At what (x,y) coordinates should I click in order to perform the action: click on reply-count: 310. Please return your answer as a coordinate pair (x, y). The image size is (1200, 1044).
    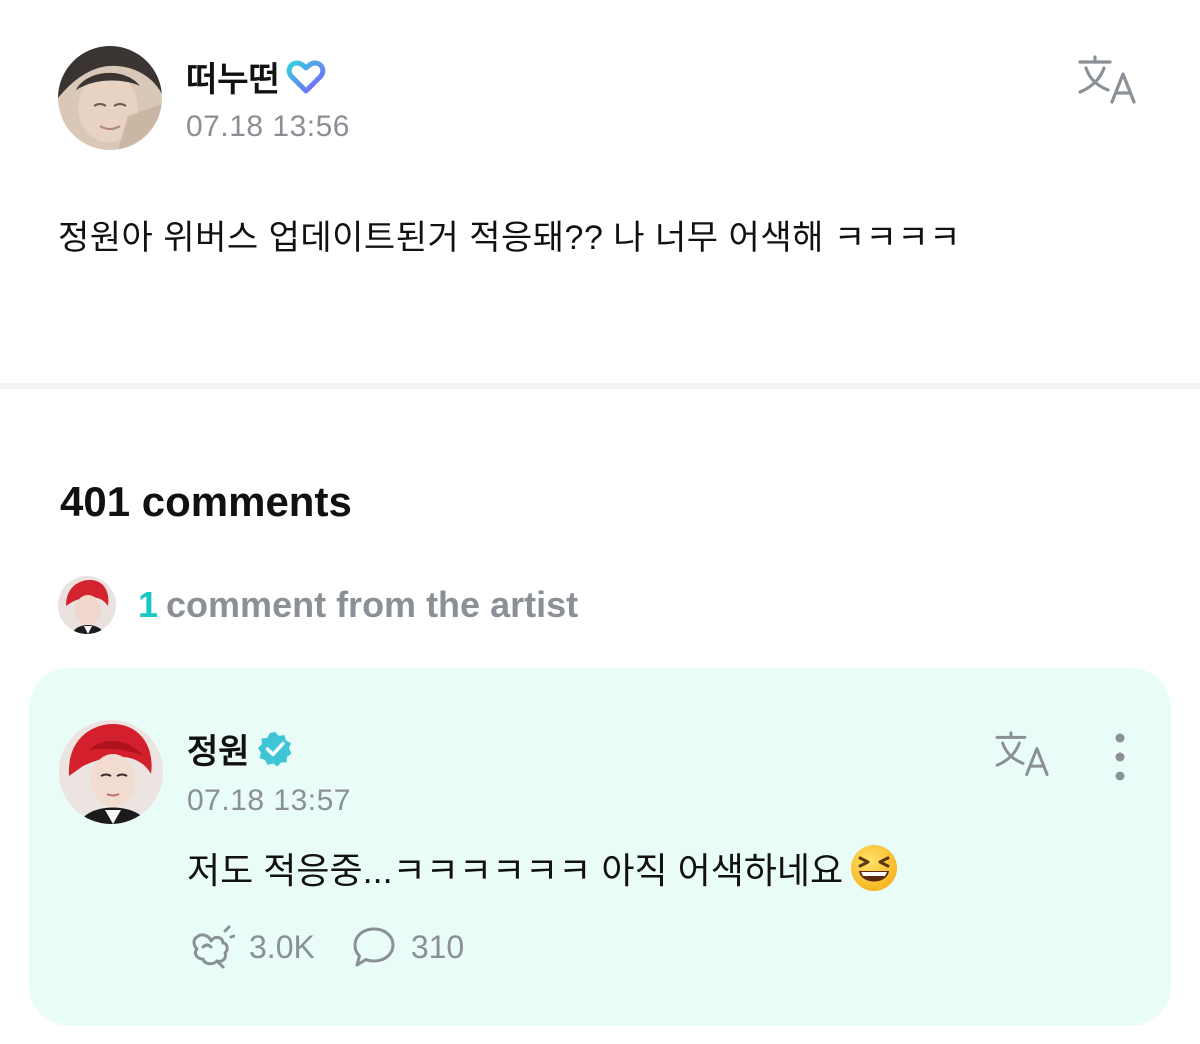
    Looking at the image, I should click on (437, 946).